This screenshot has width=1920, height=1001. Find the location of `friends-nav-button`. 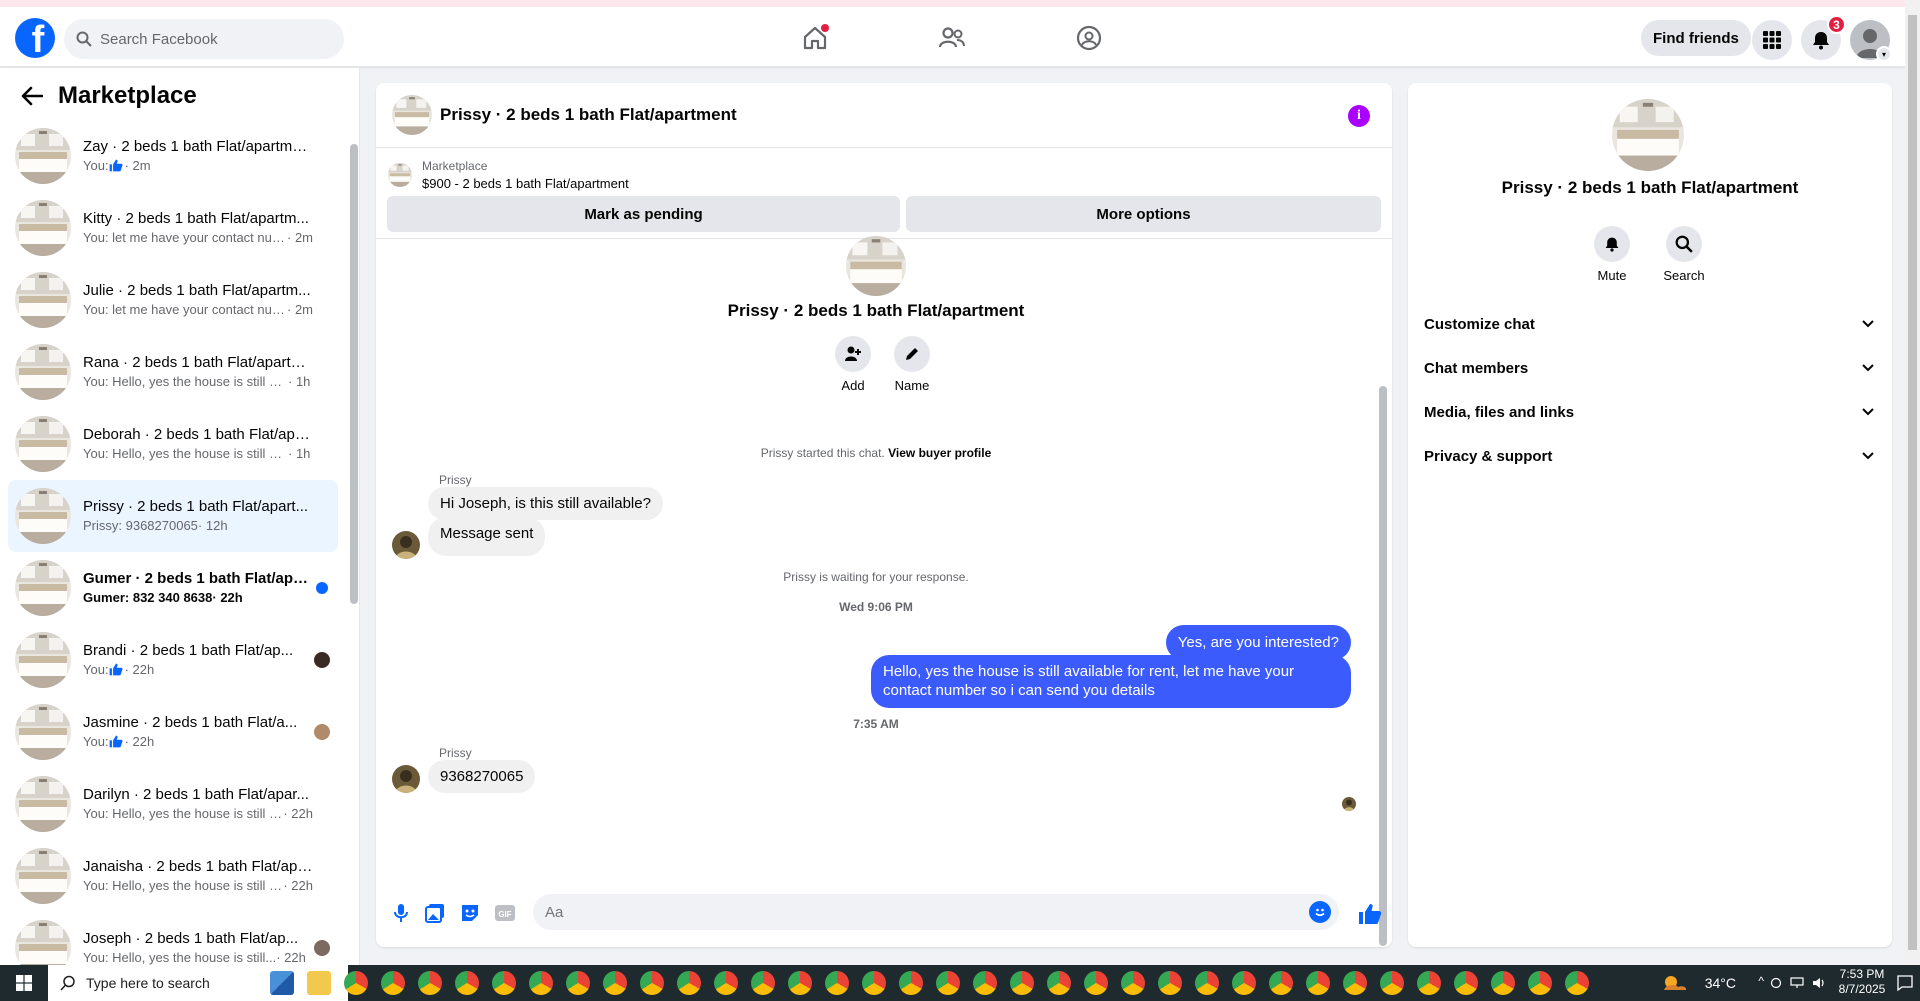

friends-nav-button is located at coordinates (952, 38).